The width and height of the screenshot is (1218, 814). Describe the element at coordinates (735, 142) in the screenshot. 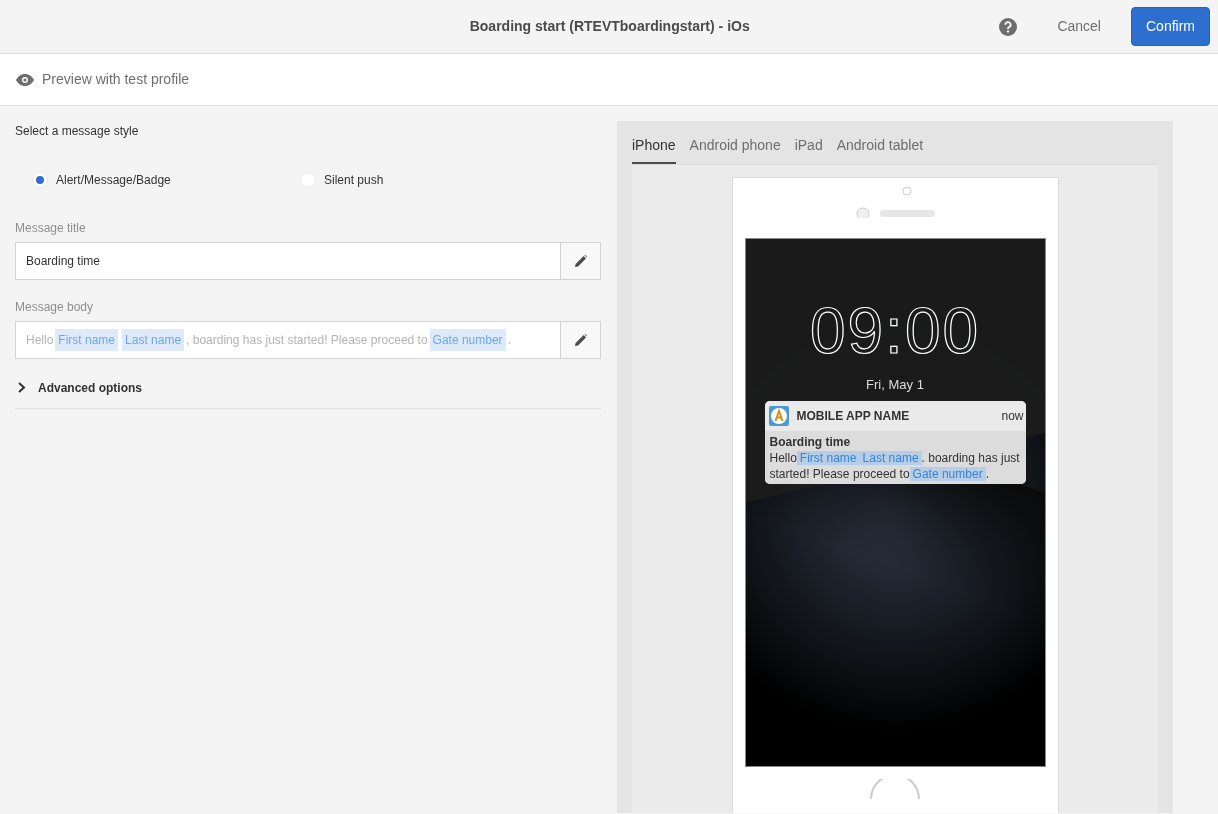

I see `device-tab: Android phone` at that location.